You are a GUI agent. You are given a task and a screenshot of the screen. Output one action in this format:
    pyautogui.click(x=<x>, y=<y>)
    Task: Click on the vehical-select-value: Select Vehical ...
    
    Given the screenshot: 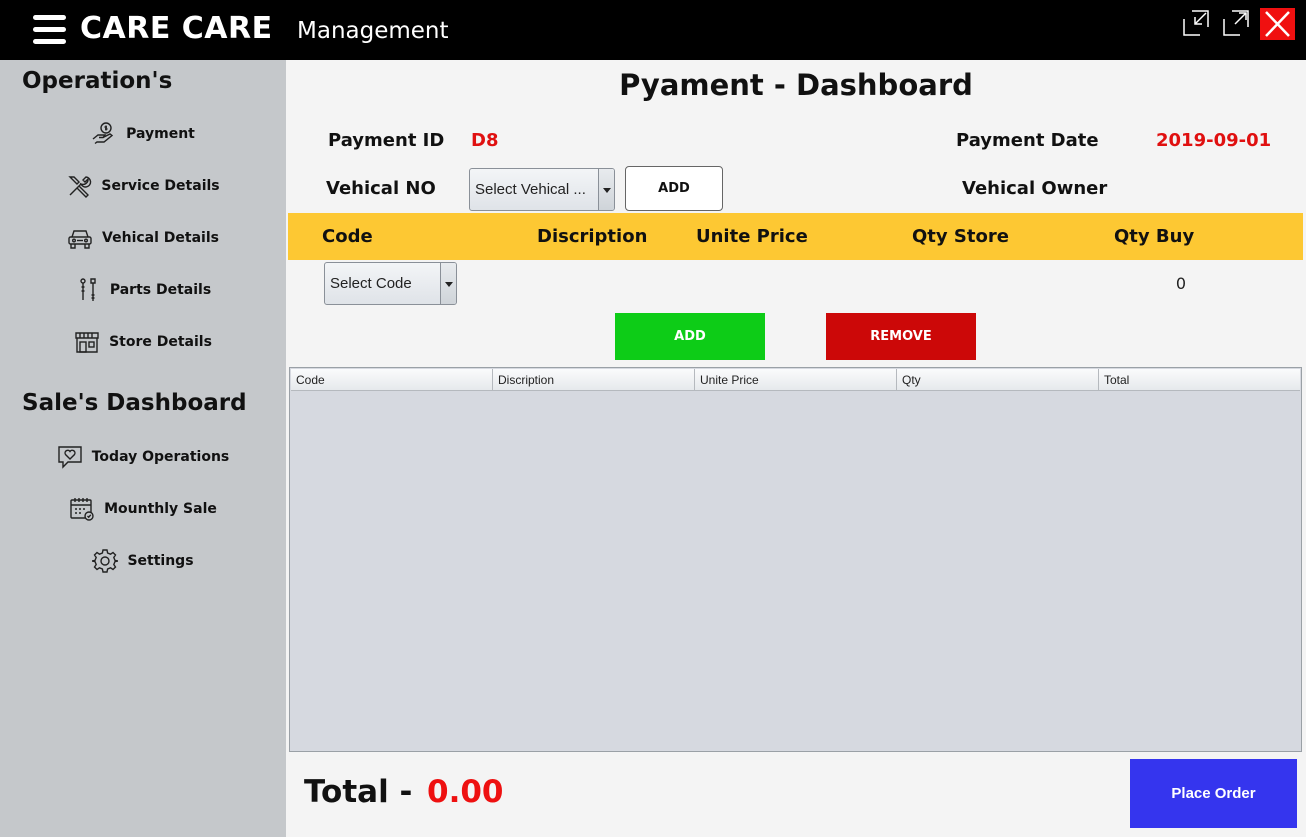 What is the action you would take?
    pyautogui.click(x=530, y=189)
    